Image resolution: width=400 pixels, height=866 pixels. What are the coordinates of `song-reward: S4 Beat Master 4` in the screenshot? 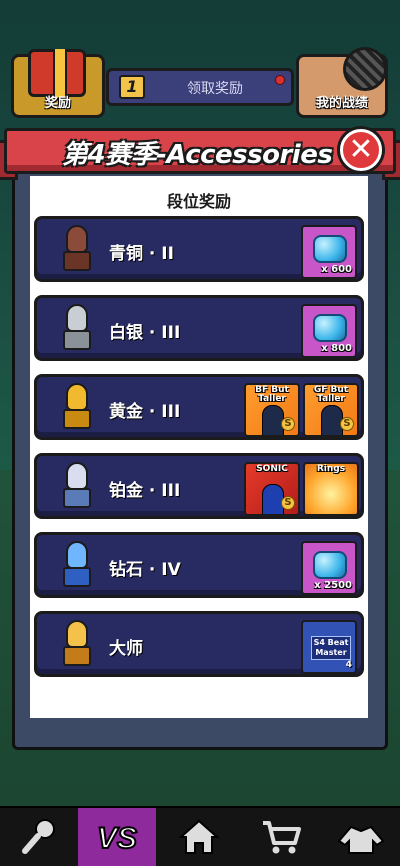 It's located at (329, 647).